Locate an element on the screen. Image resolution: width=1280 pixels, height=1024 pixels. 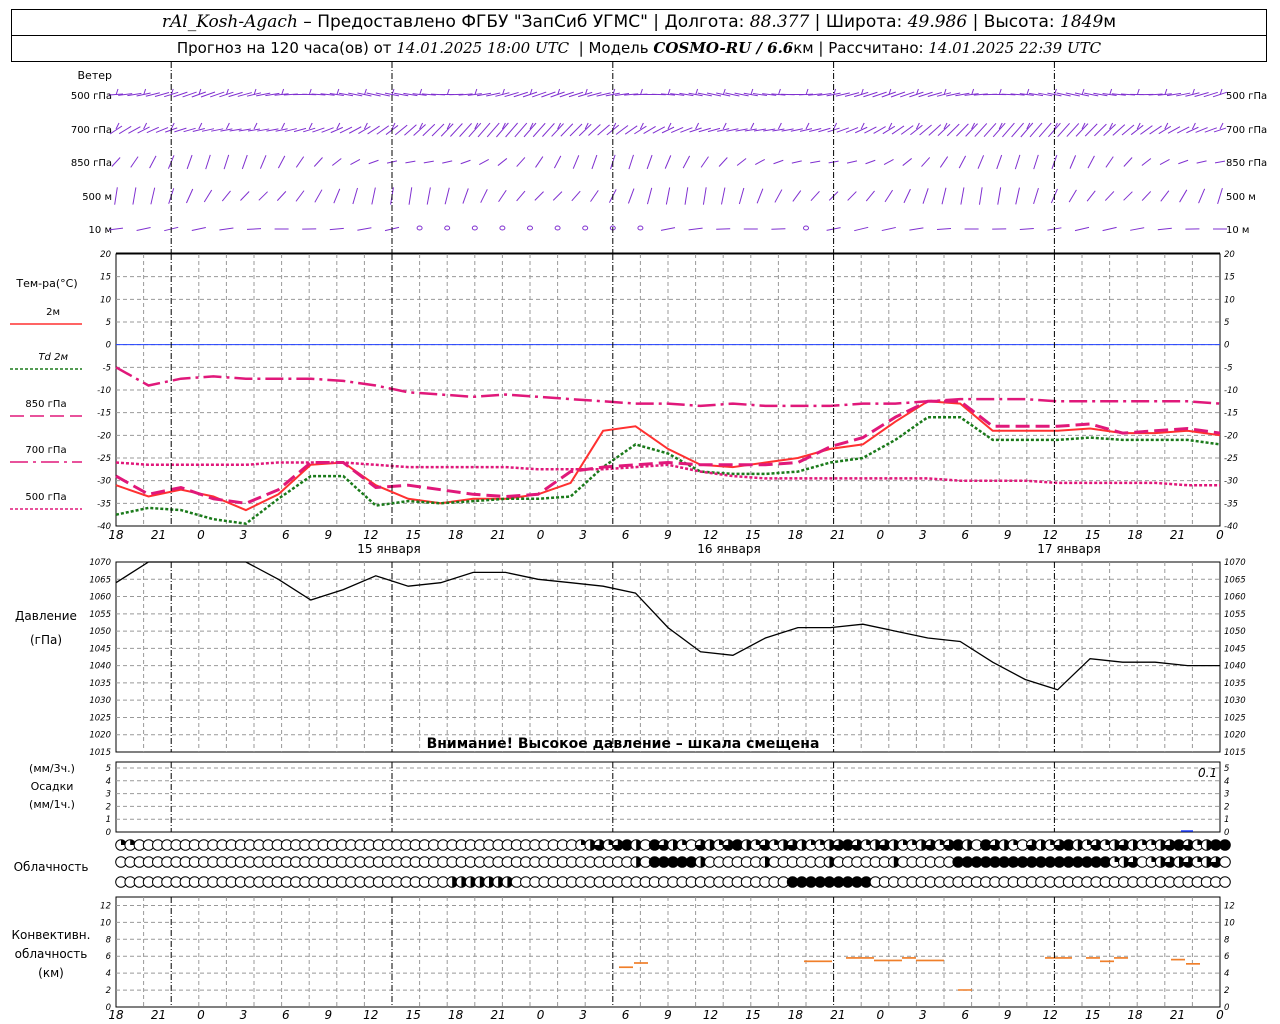
conv-x-tick: 9 is located at coordinates (668, 1015).